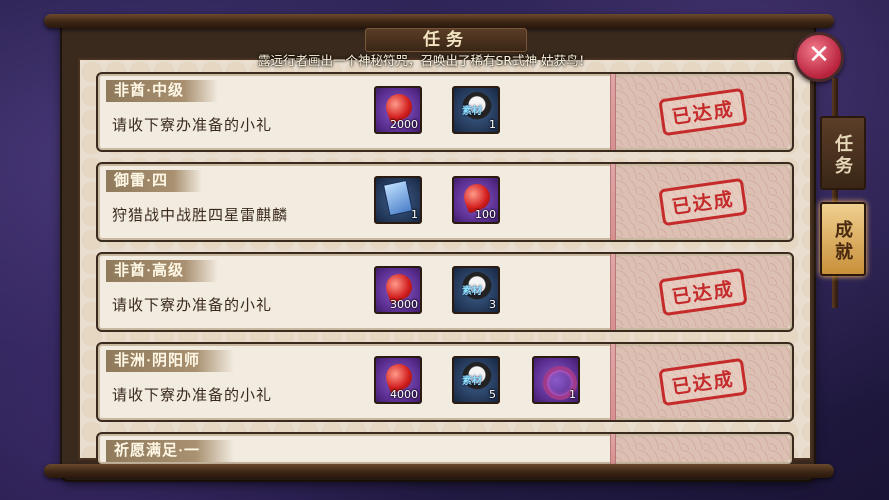 The height and width of the screenshot is (500, 889). I want to click on task-row: 御雷·四 狩猎战中战胜四星雷麒麟 1 100 已达成, so click(445, 202).